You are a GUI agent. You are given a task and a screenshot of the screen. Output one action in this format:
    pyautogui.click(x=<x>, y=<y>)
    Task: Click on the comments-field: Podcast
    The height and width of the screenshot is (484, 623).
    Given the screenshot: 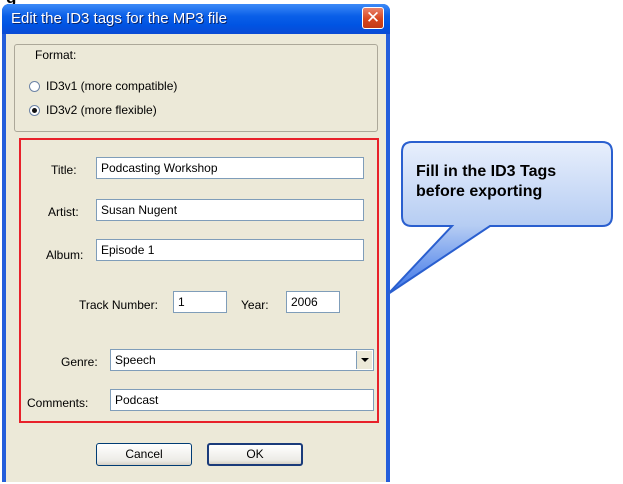 What is the action you would take?
    pyautogui.click(x=242, y=400)
    